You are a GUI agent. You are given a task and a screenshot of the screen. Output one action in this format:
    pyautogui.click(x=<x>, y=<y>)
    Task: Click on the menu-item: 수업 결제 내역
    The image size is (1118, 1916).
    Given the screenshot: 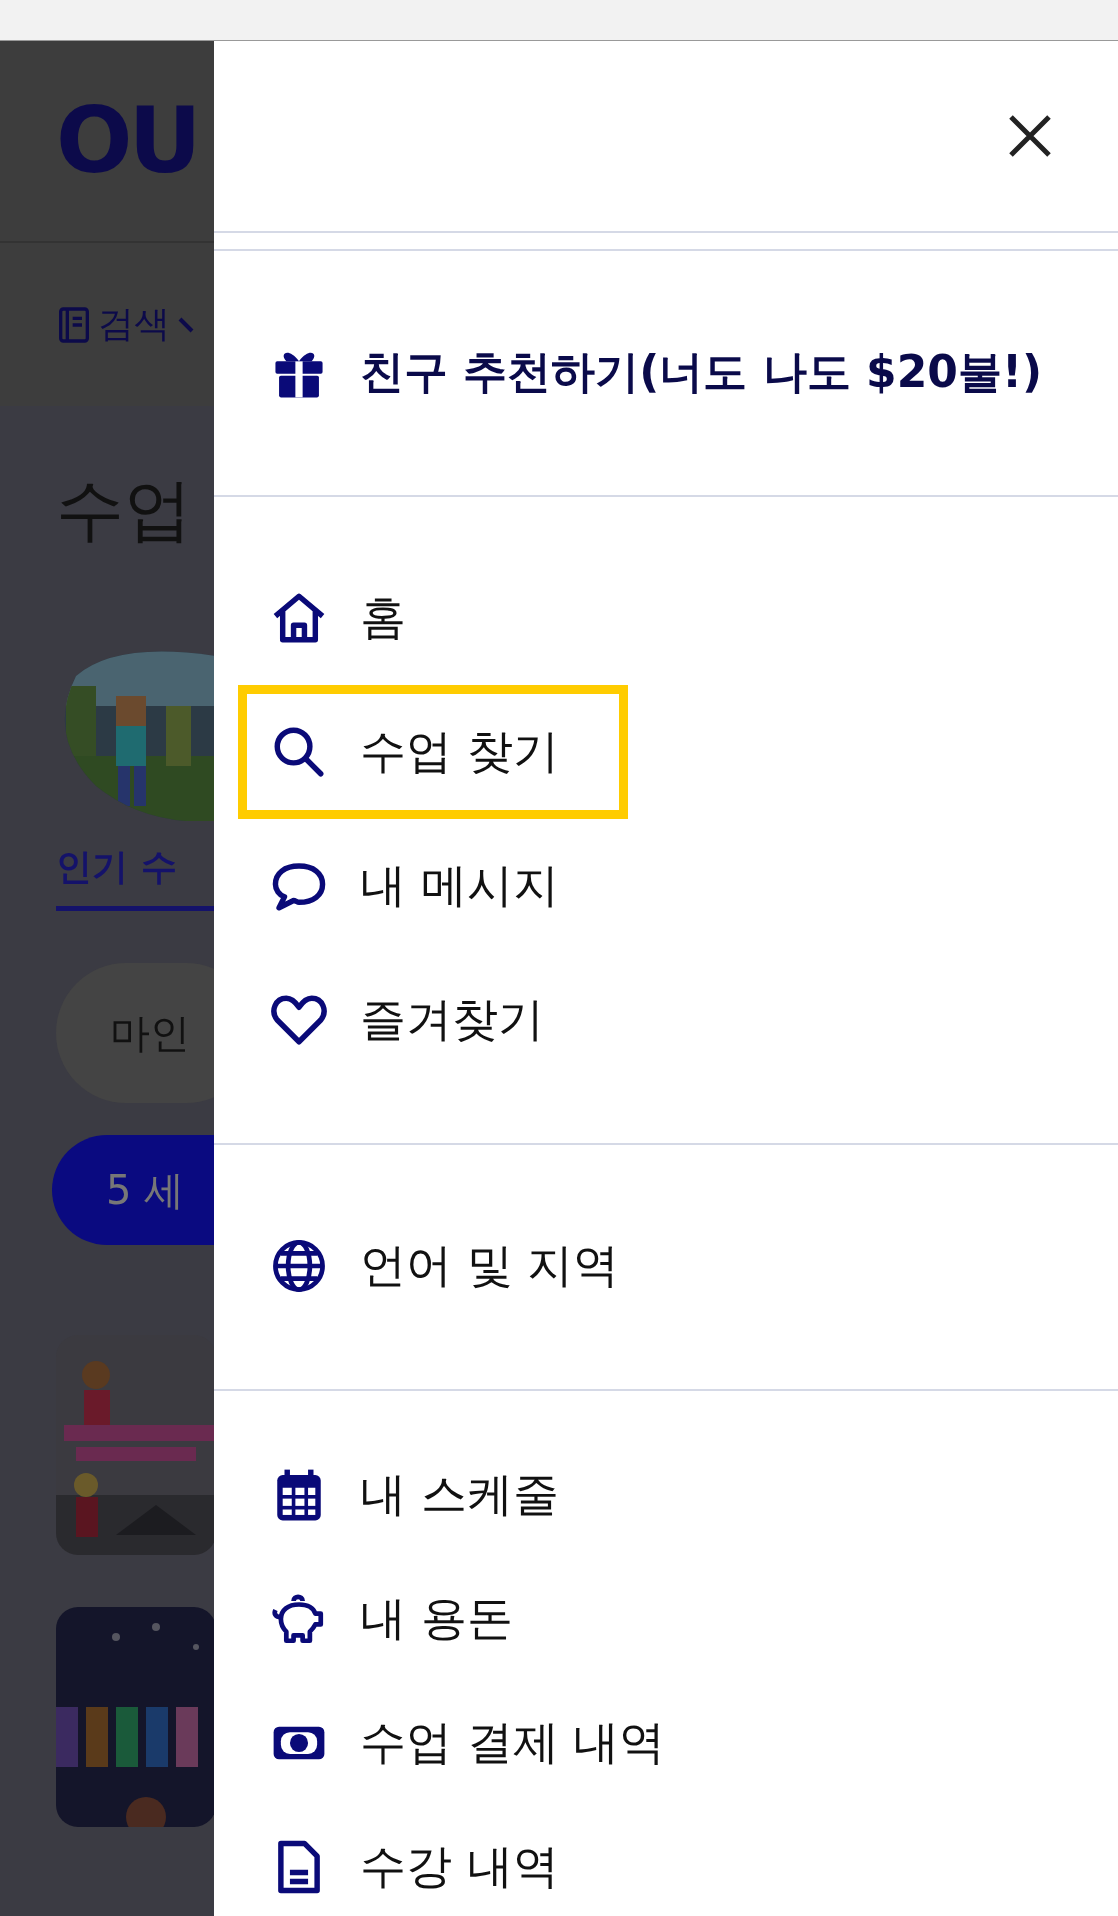 What is the action you would take?
    pyautogui.click(x=486, y=1743)
    